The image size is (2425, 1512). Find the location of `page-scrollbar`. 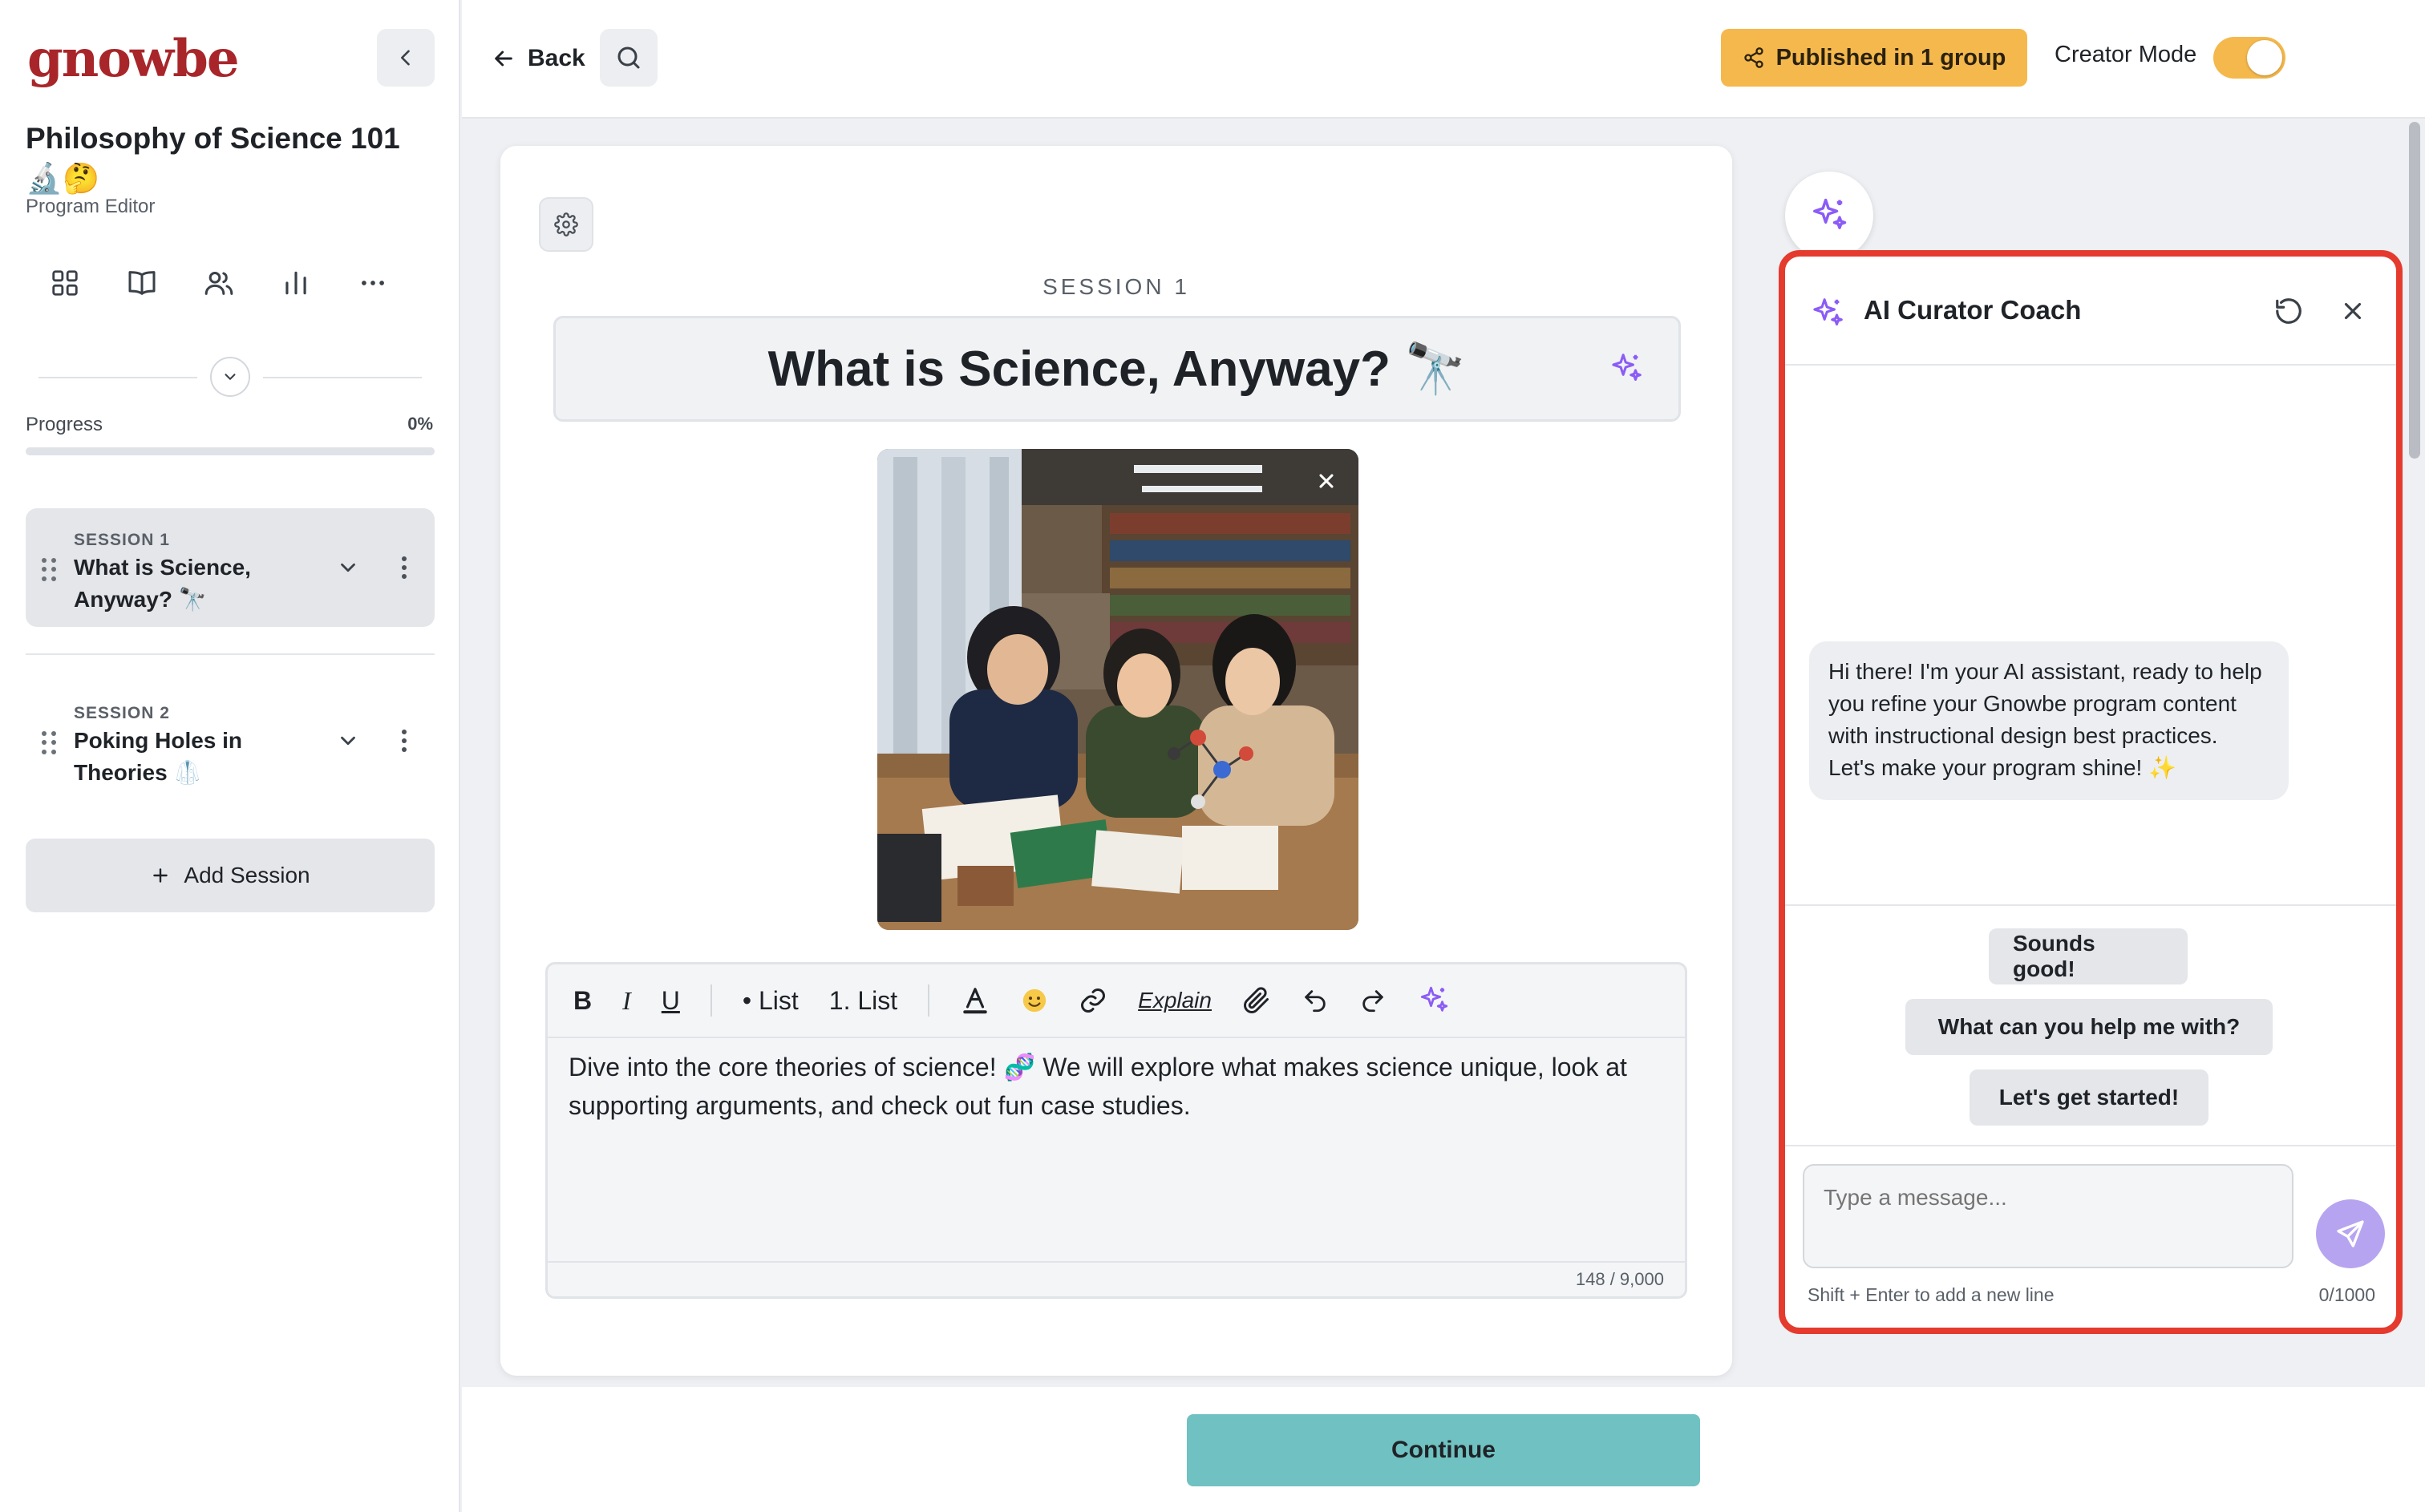

page-scrollbar is located at coordinates (2414, 290).